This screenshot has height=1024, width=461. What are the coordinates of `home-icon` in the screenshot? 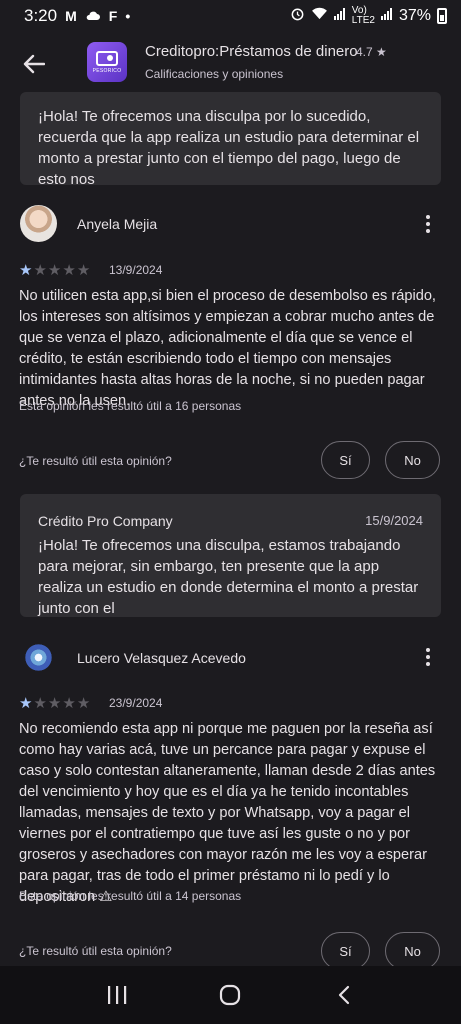 It's located at (230, 995).